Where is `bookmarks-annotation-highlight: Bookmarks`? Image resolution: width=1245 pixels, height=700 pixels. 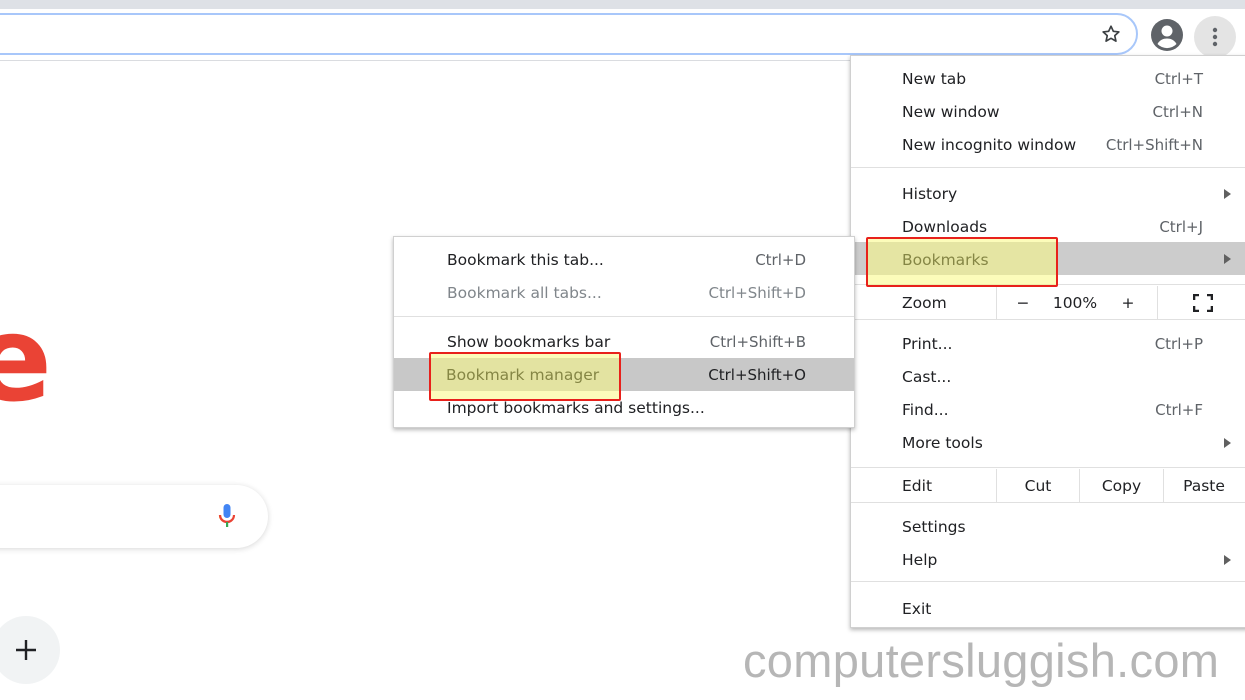
bookmarks-annotation-highlight: Bookmarks is located at coordinates (962, 262).